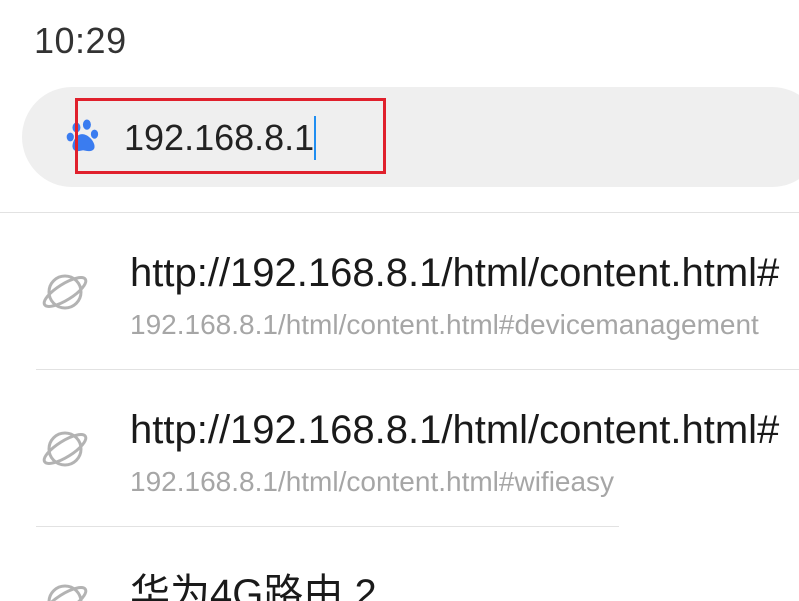 The width and height of the screenshot is (799, 601). What do you see at coordinates (80, 40) in the screenshot?
I see `status-time: 10:29` at bounding box center [80, 40].